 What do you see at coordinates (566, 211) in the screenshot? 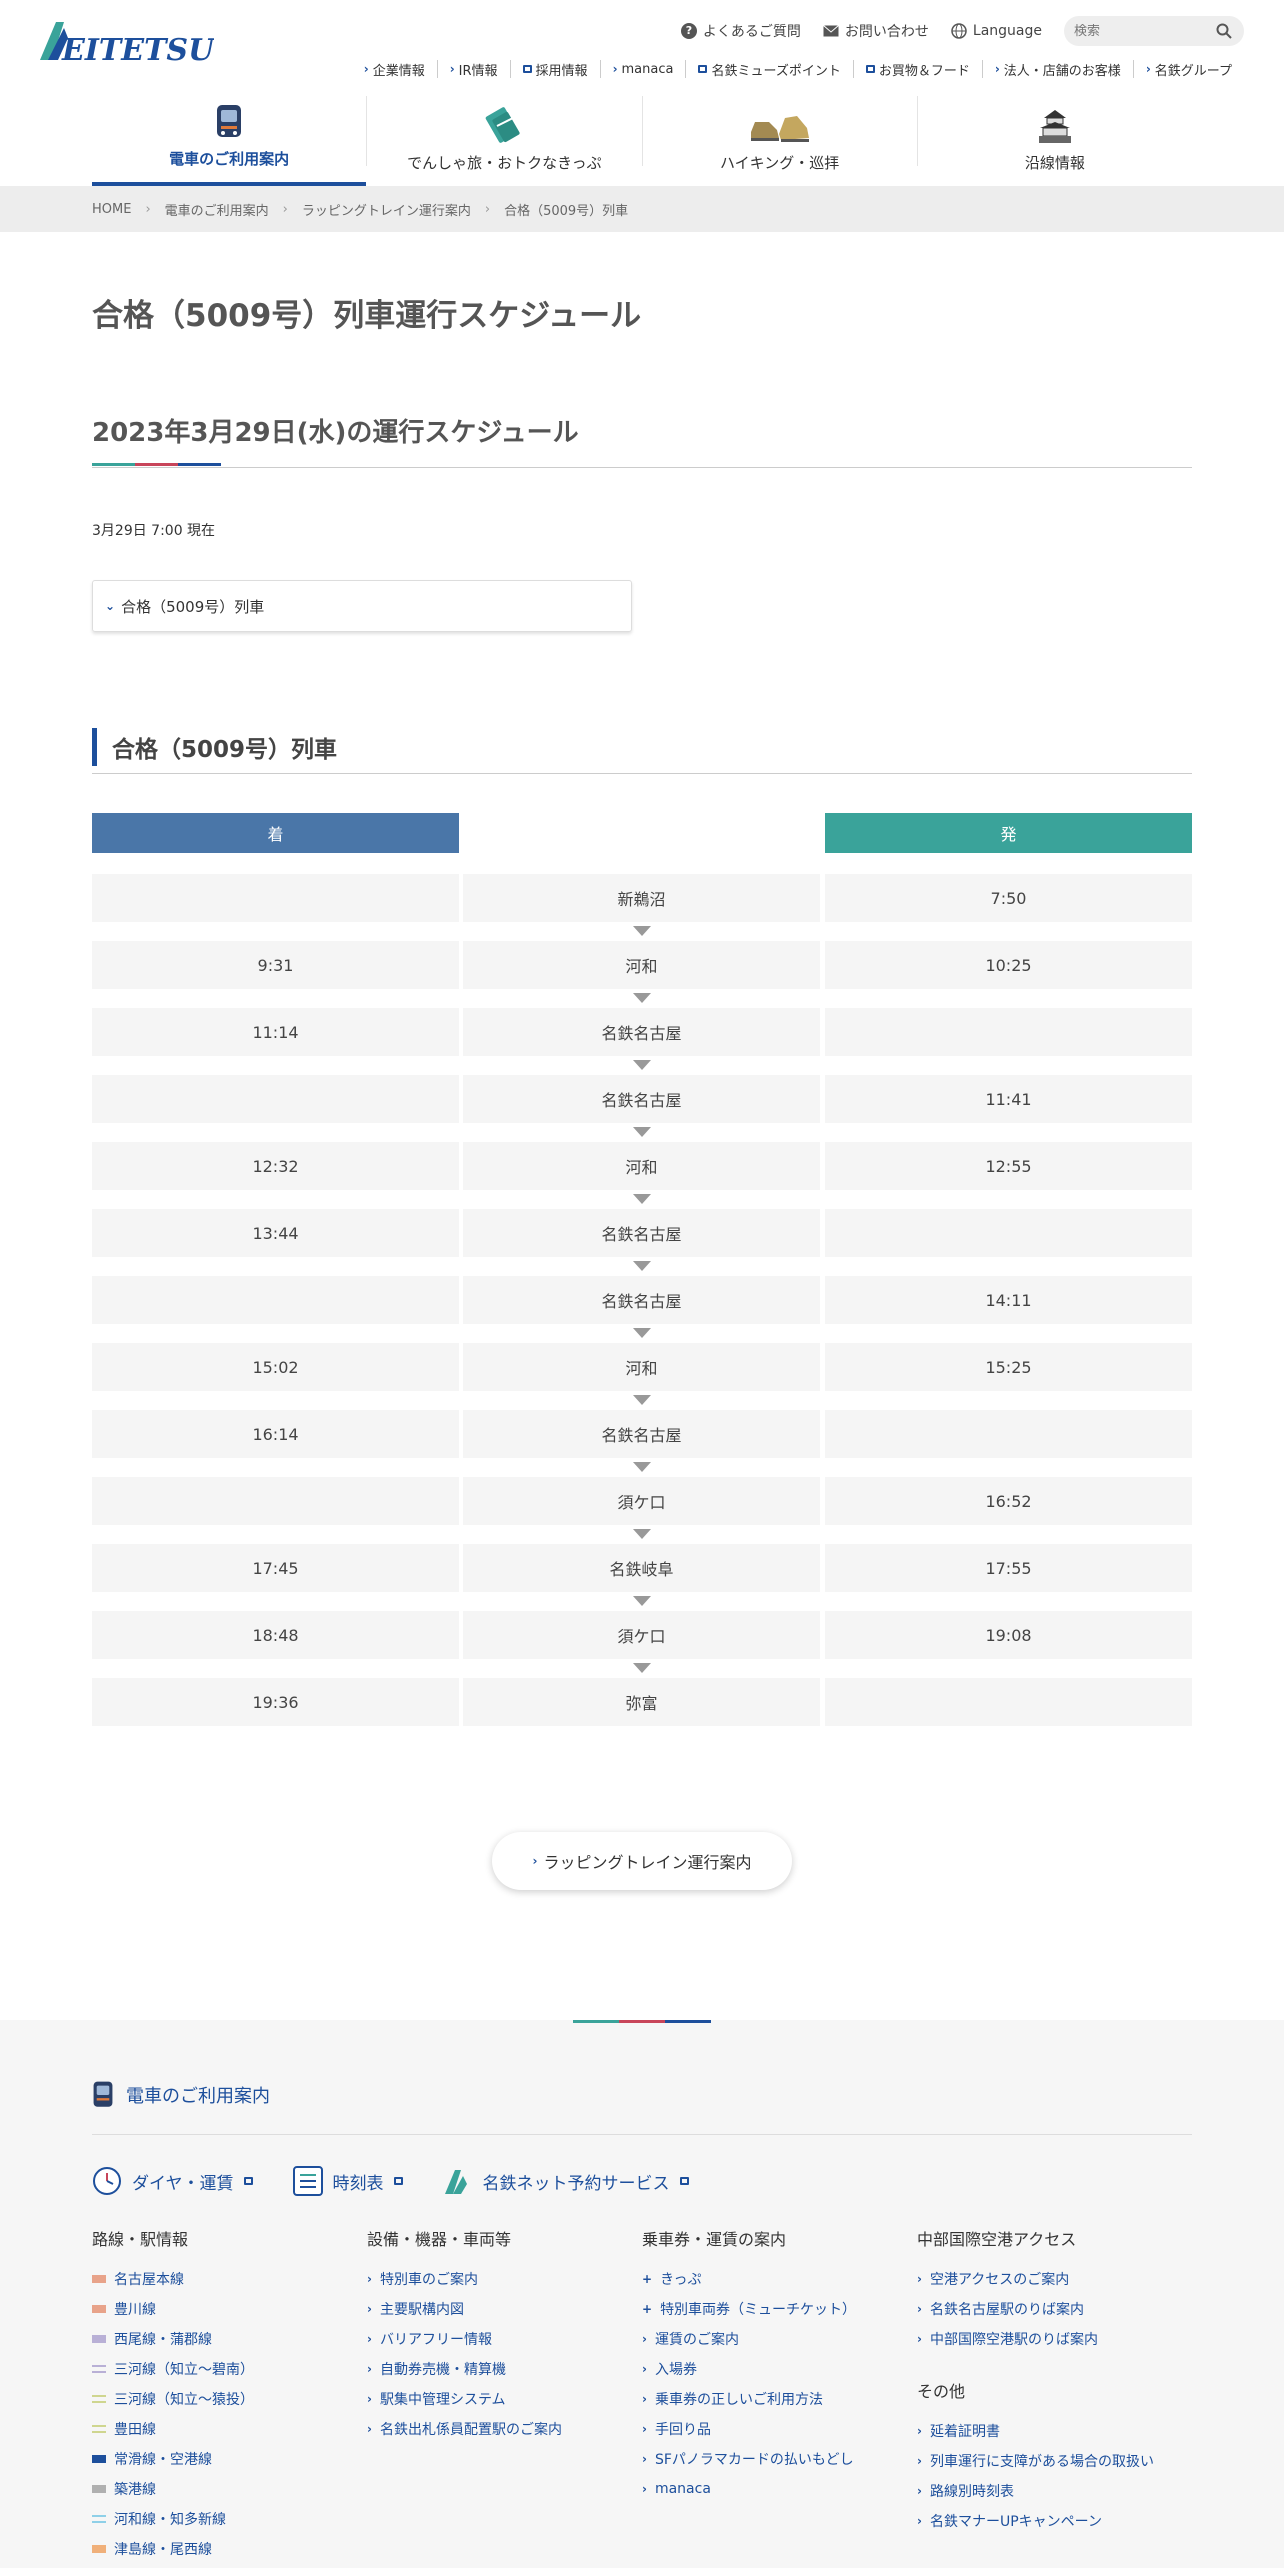
I see `breadcrumb-current: 合格（5009号）列車` at bounding box center [566, 211].